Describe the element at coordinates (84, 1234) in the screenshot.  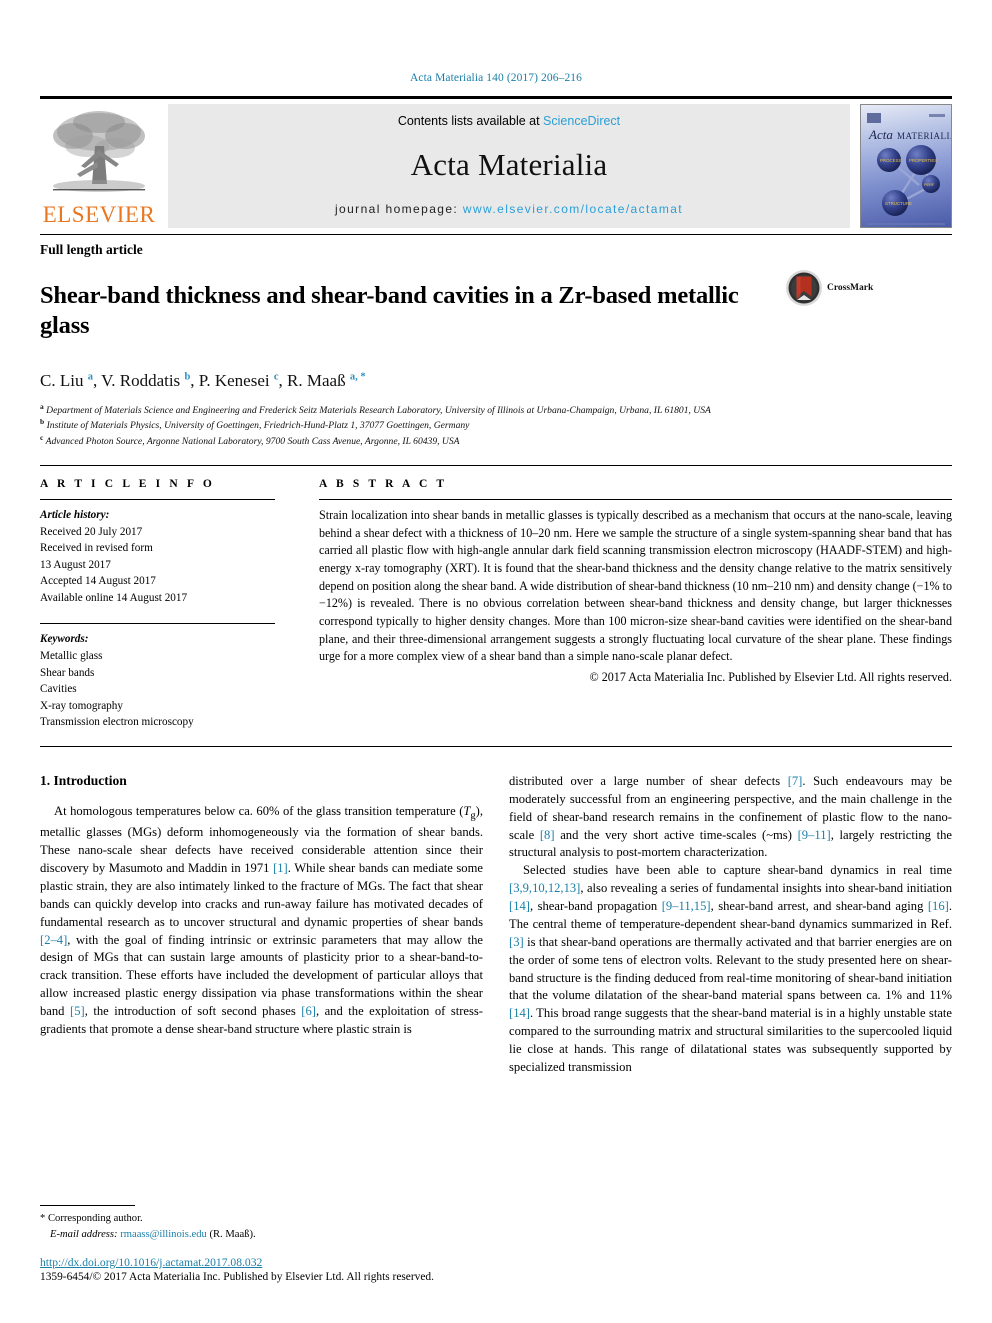
I see `email-label: E-mail address:` at that location.